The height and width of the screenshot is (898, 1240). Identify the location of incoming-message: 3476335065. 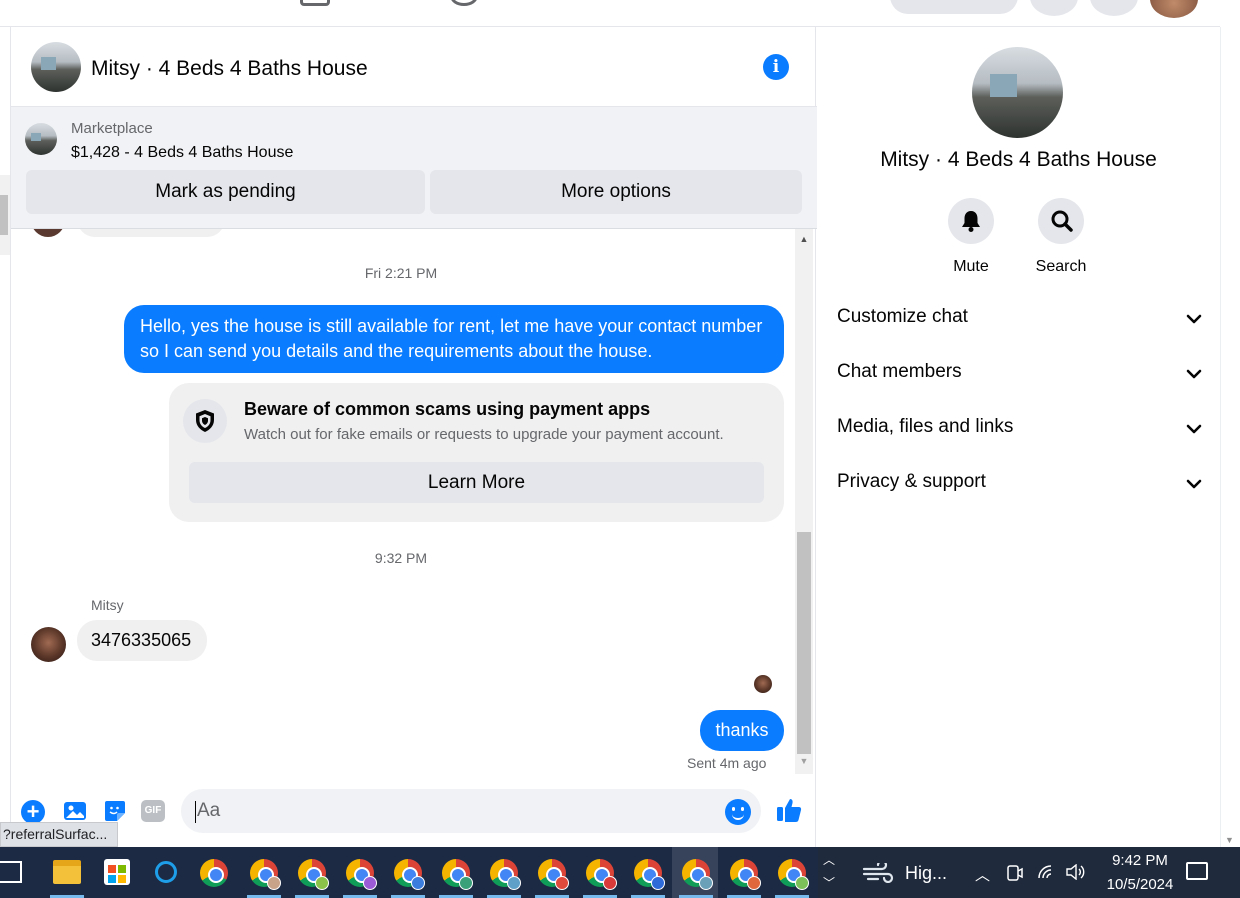
(142, 640).